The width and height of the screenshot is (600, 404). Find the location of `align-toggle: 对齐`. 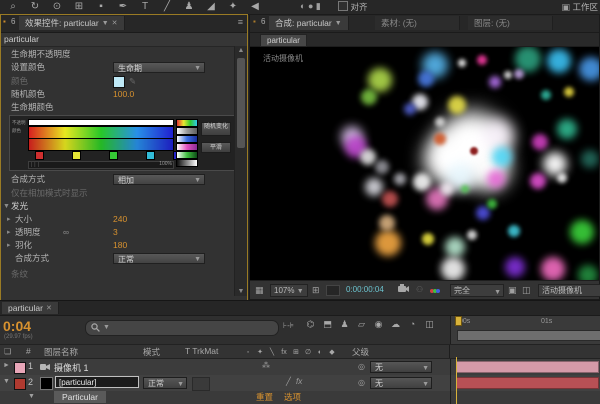

align-toggle: 对齐 is located at coordinates (353, 7).